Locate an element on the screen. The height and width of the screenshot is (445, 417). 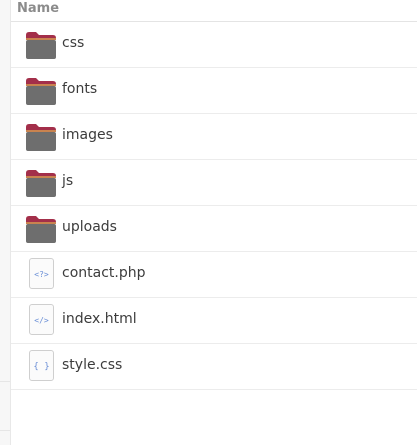
list-item-file-style-css: { } style.css is located at coordinates (214, 367).